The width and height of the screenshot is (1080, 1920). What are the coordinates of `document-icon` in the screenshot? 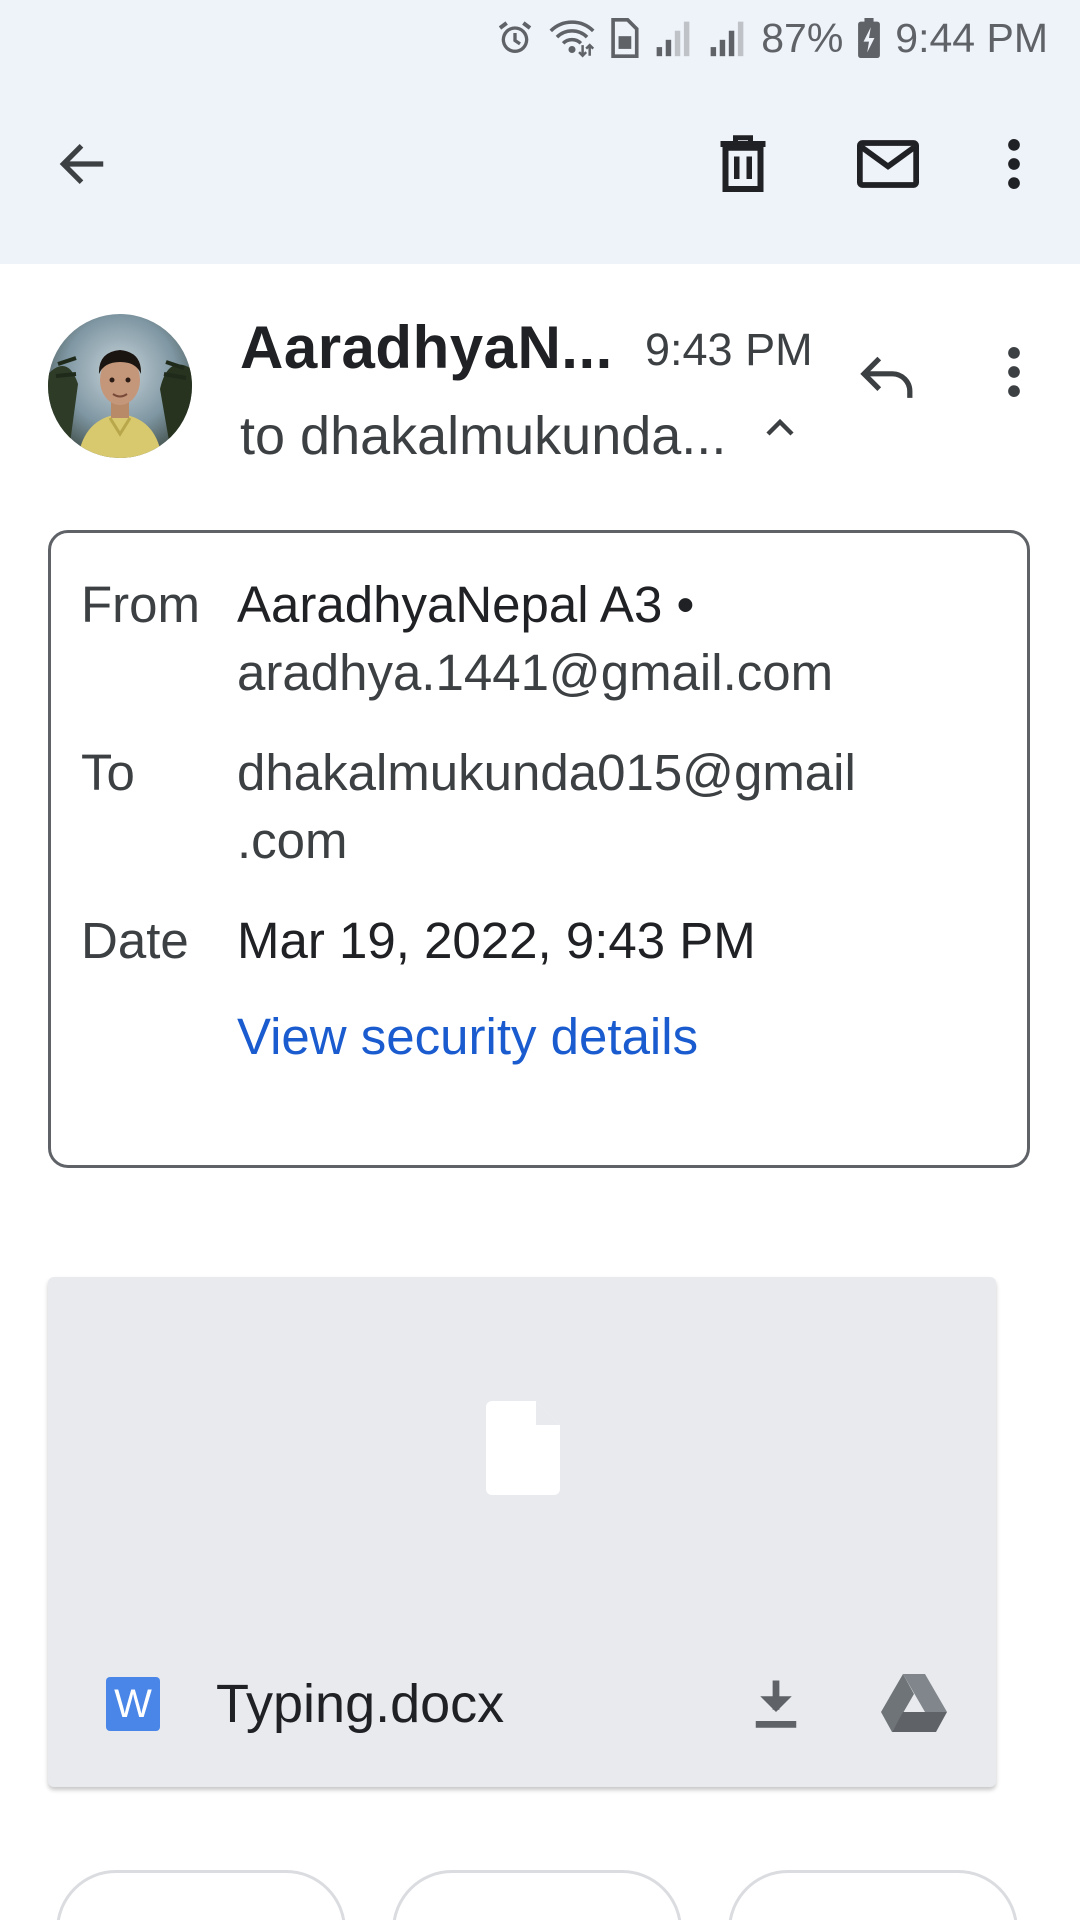 It's located at (523, 1448).